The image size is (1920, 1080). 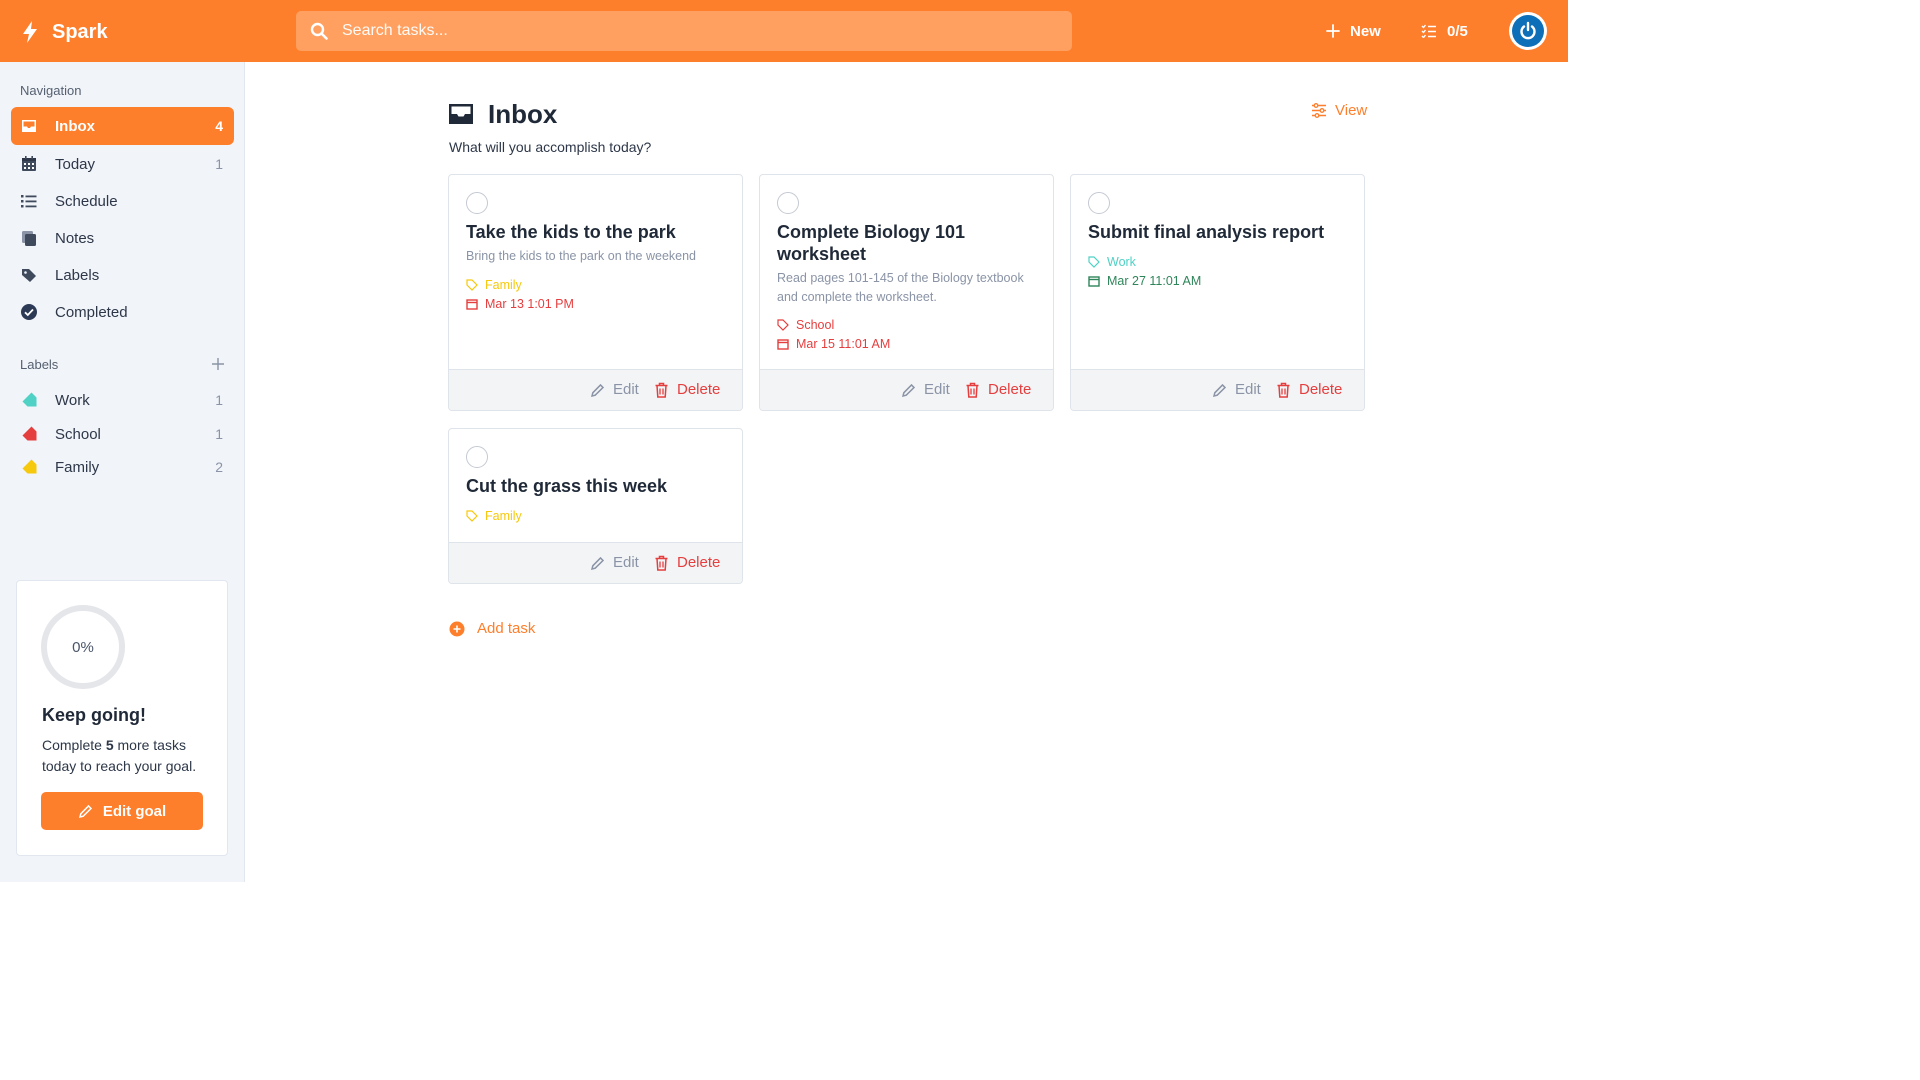 What do you see at coordinates (567, 486) in the screenshot?
I see `task-title: Cut the grass this week` at bounding box center [567, 486].